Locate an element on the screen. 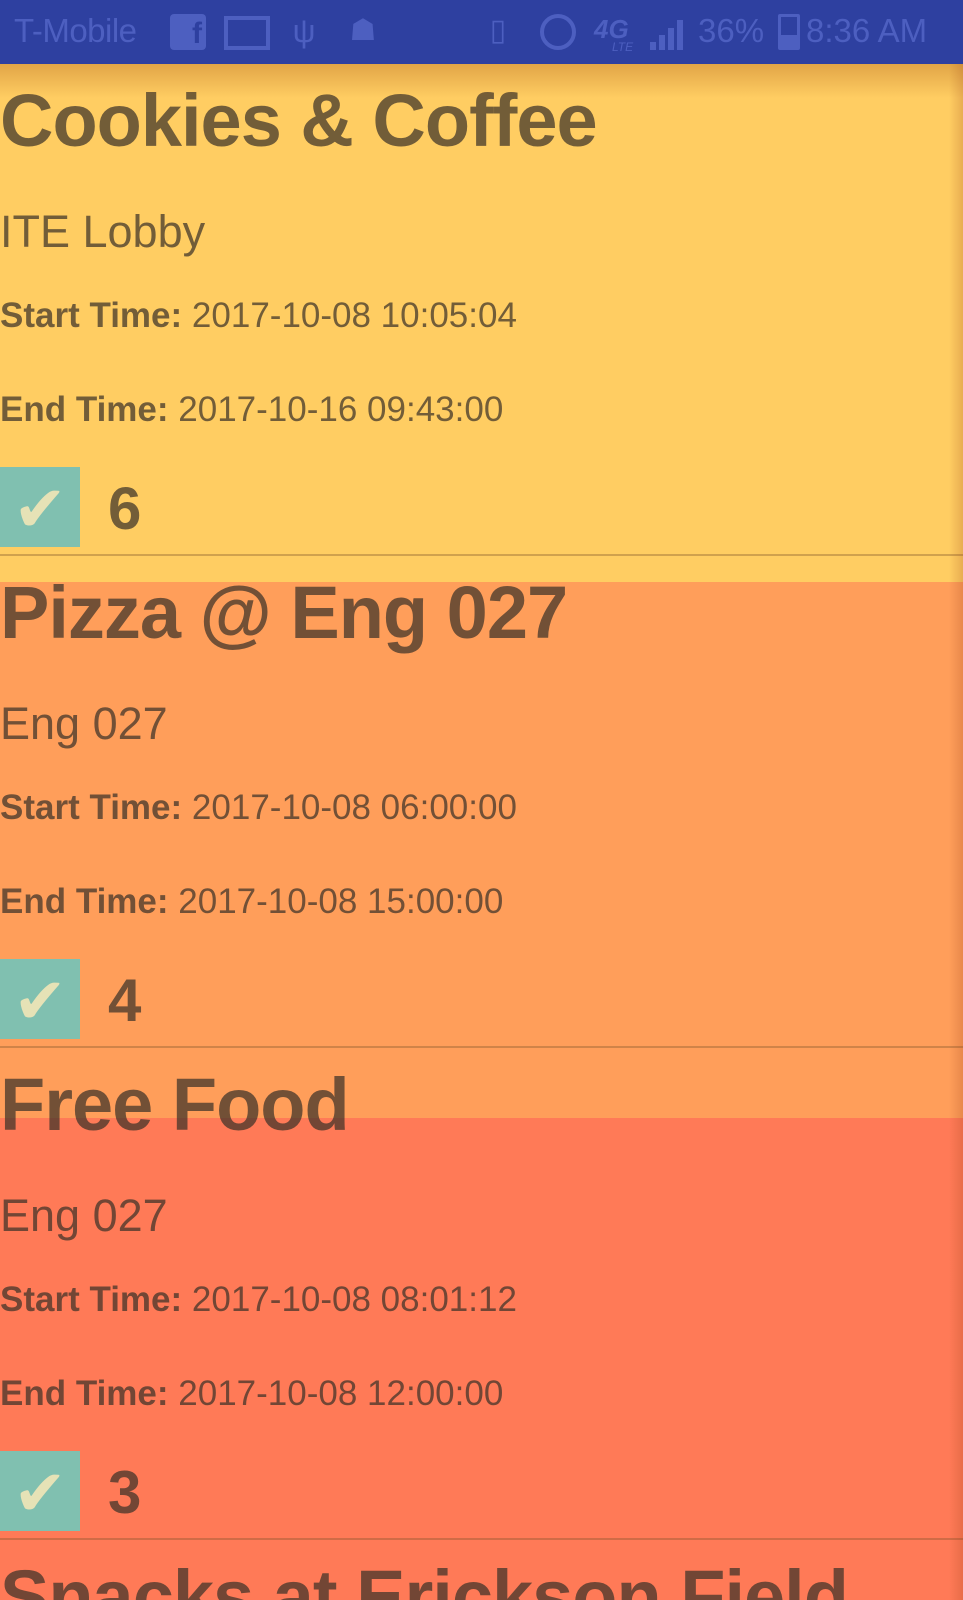 This screenshot has width=963, height=1600. start-time-value: 2017-10-08 10:05:04 is located at coordinates (354, 315).